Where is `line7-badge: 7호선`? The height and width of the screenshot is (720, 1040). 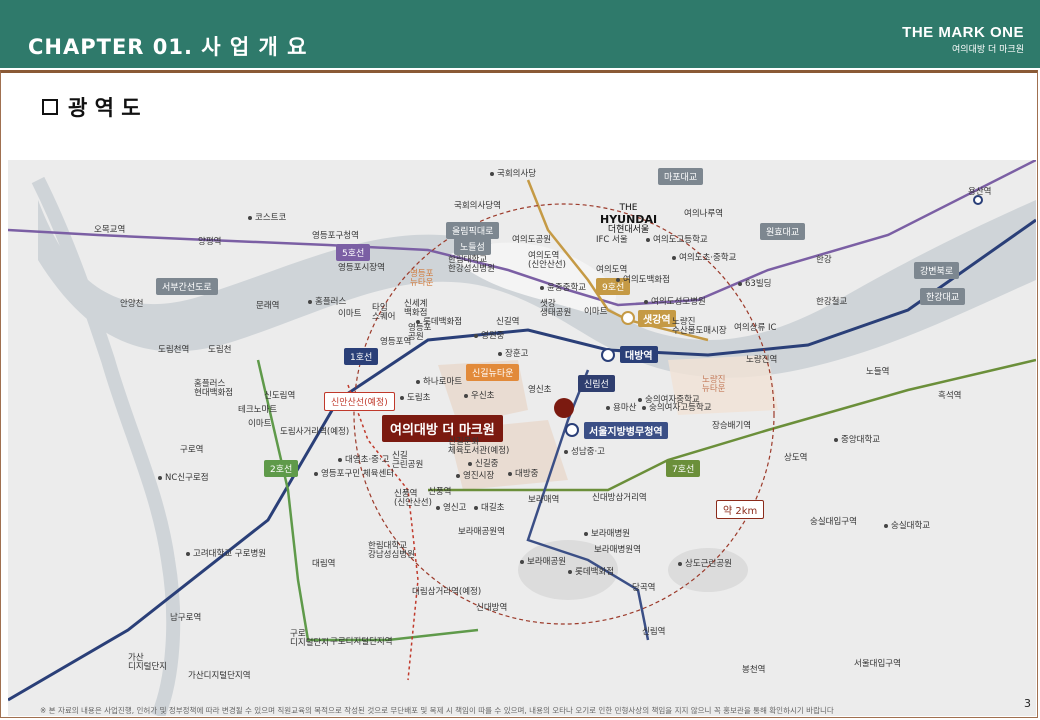
line7-badge: 7호선 is located at coordinates (683, 468).